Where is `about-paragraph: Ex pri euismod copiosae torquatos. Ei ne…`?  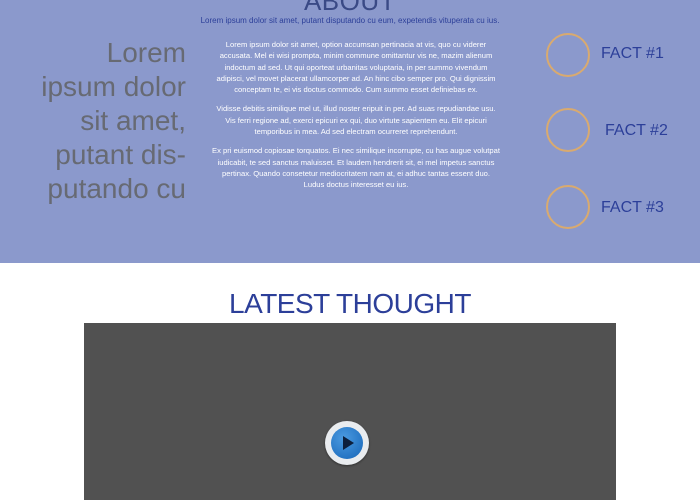 about-paragraph: Ex pri euismod copiosae torquatos. Ei ne… is located at coordinates (356, 168).